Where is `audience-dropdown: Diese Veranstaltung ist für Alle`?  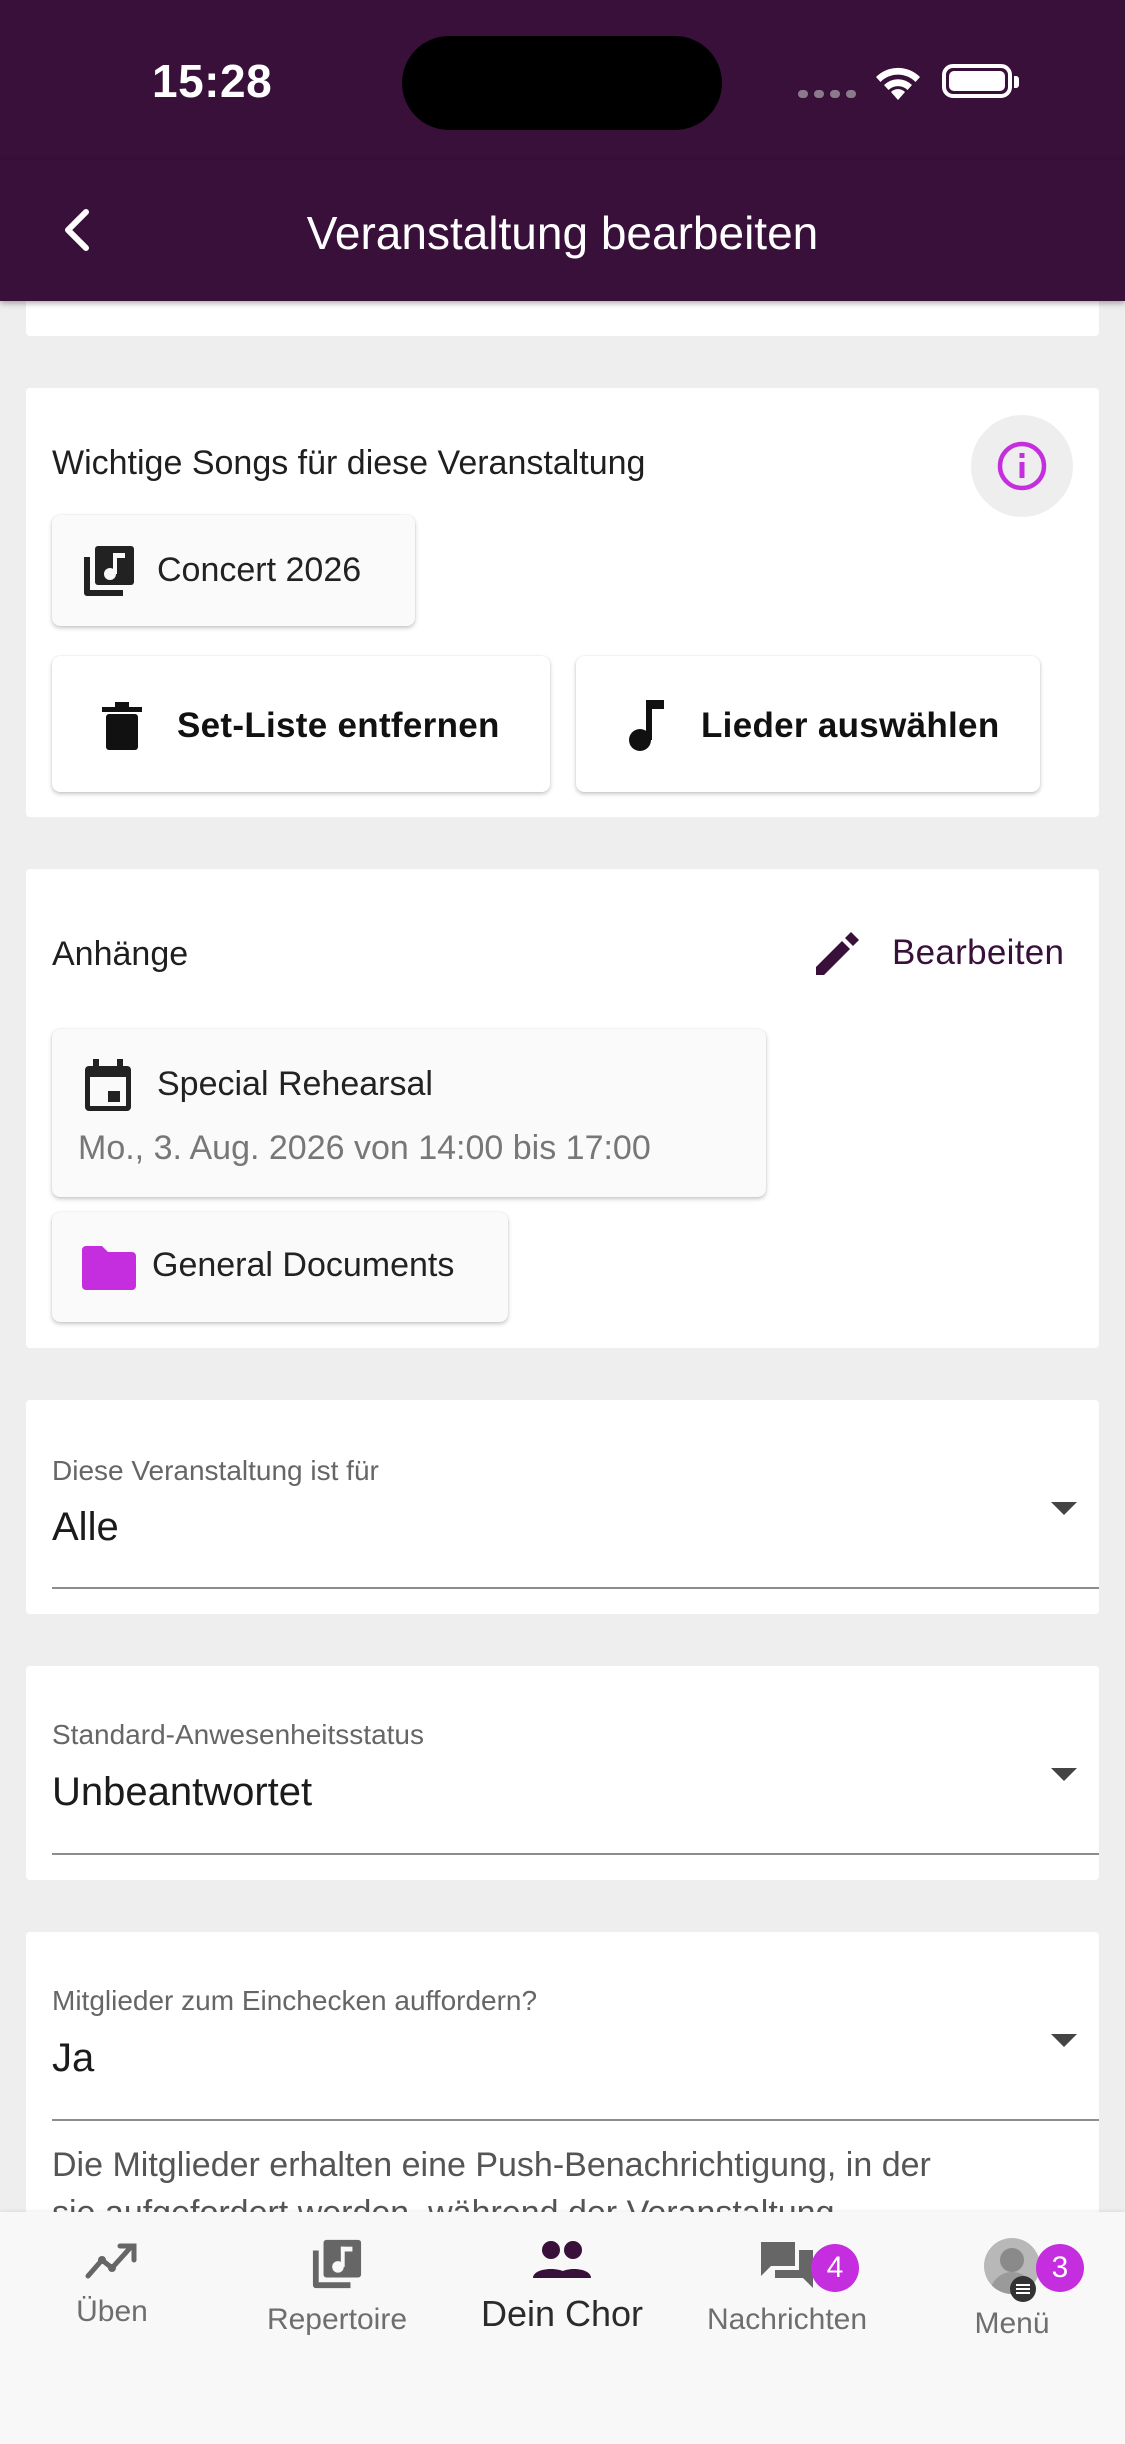
audience-dropdown: Diese Veranstaltung ist für Alle is located at coordinates (575, 1496).